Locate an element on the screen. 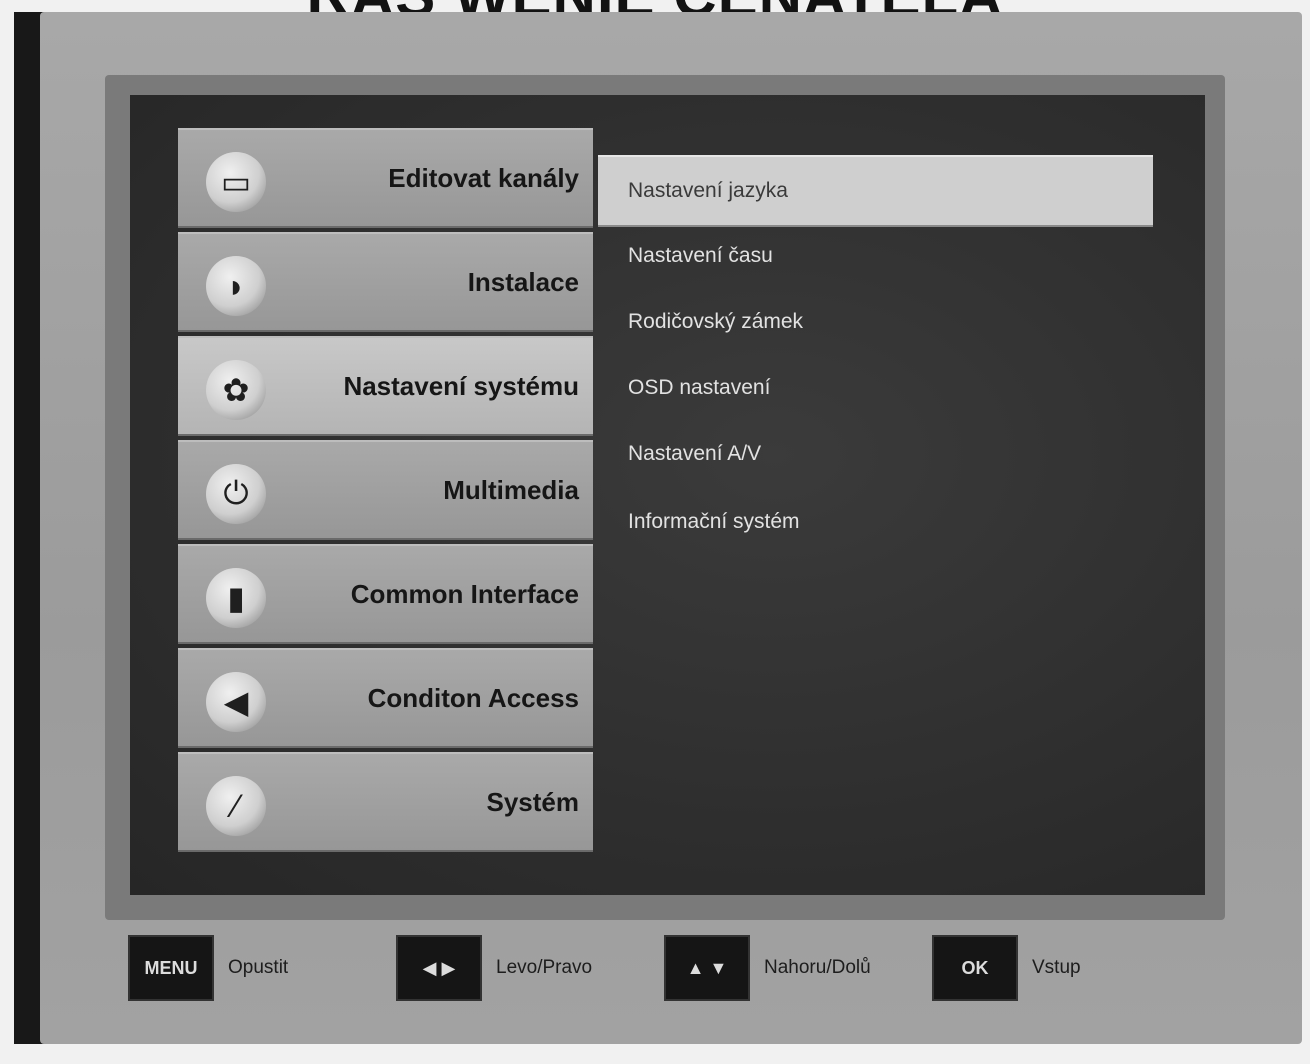  menu-item-system-settings: ✿ Nastavení systému is located at coordinates (385, 386).